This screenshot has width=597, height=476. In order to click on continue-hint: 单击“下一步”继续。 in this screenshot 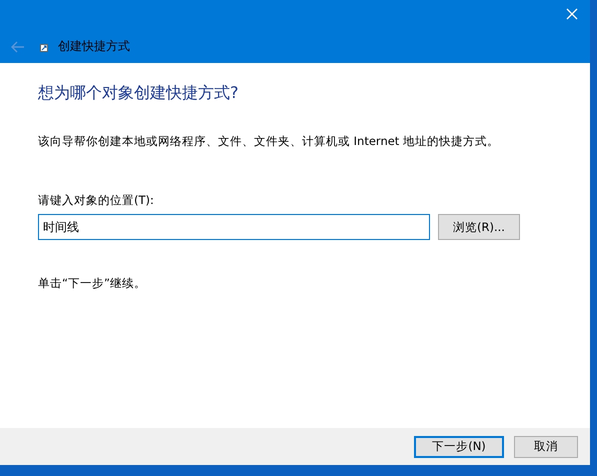, I will do `click(92, 283)`.